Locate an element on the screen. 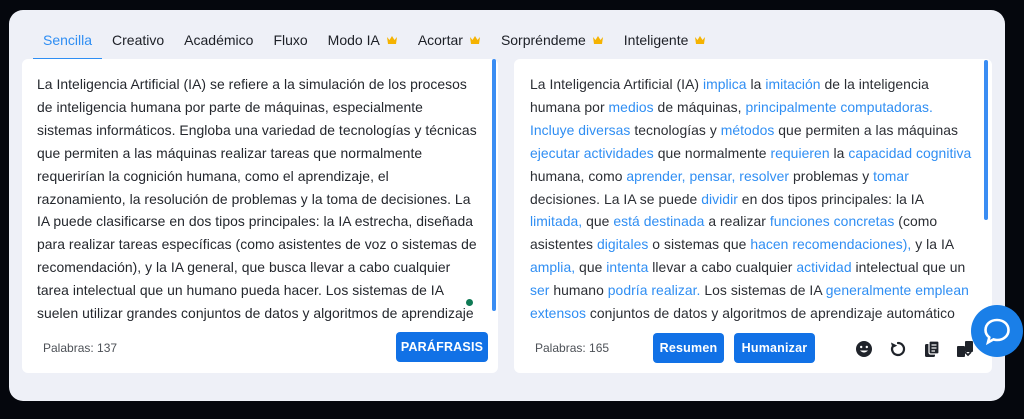 This screenshot has height=419, width=1024. changed-phrase: ejecutar actividades is located at coordinates (592, 153).